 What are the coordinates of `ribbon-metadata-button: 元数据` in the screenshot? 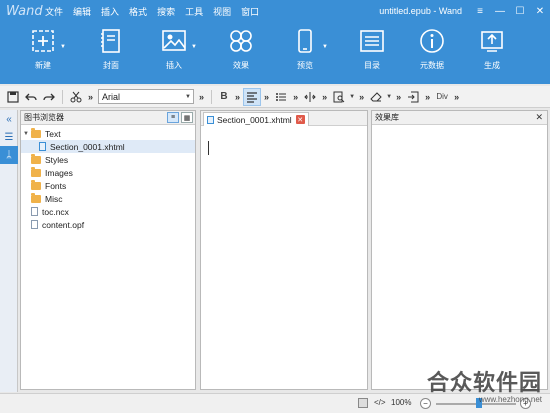 It's located at (432, 49).